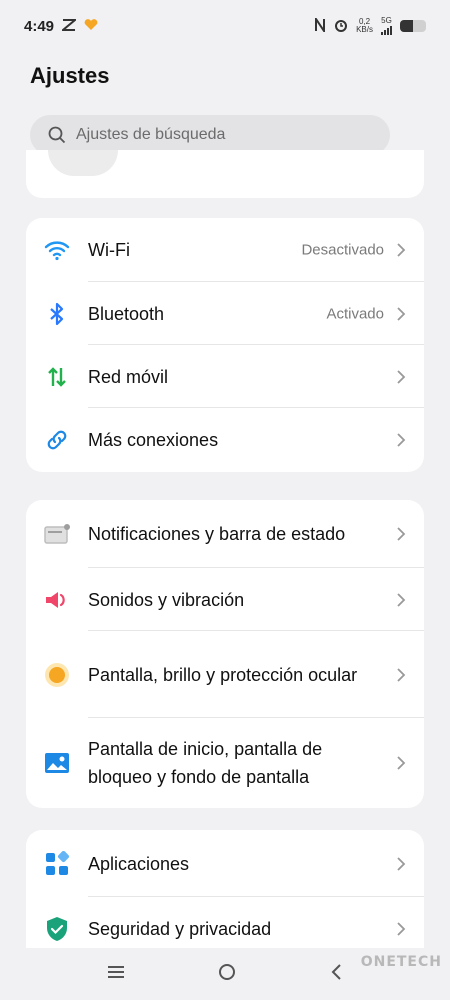 The image size is (450, 1000). Describe the element at coordinates (39, 26) in the screenshot. I see `clock: 4:49` at that location.